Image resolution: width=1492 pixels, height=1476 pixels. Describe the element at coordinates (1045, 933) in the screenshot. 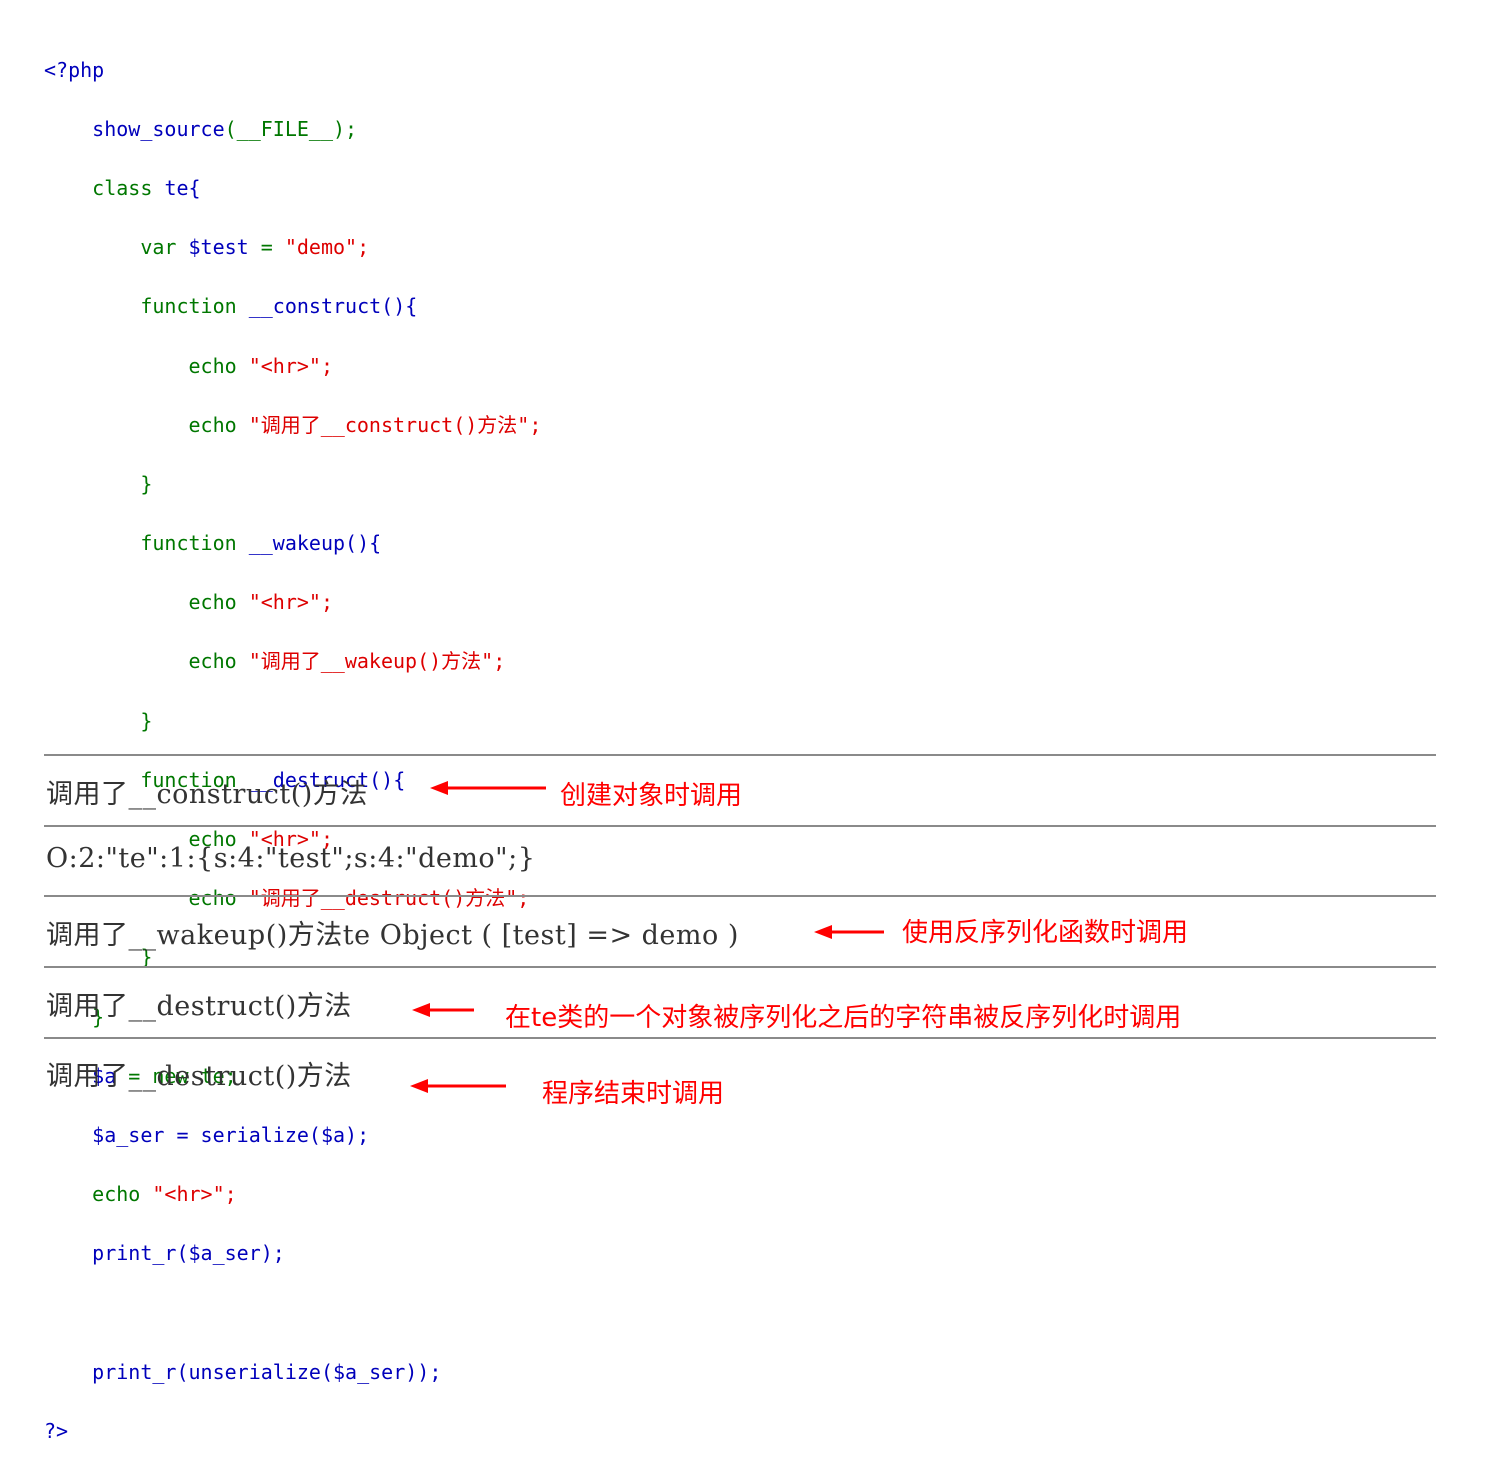

I see `annotation-unserialize-call: 使用反序列化函数时调用` at that location.